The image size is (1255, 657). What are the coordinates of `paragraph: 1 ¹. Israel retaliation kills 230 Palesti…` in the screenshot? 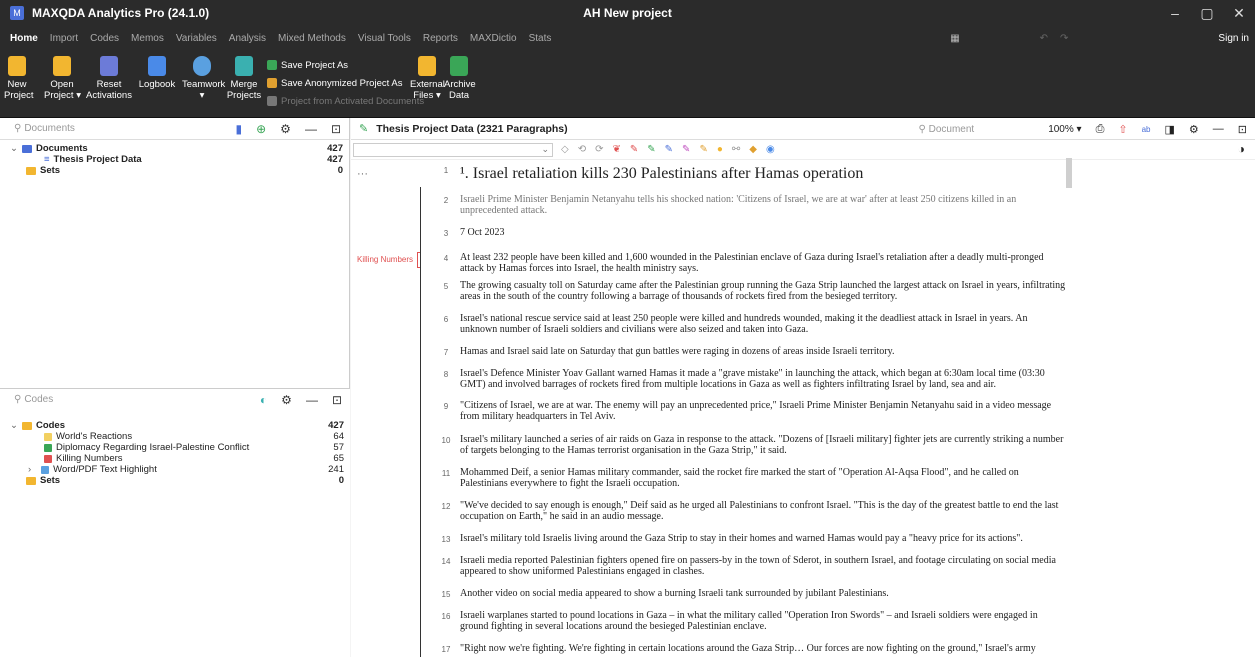 It's located at (751, 174).